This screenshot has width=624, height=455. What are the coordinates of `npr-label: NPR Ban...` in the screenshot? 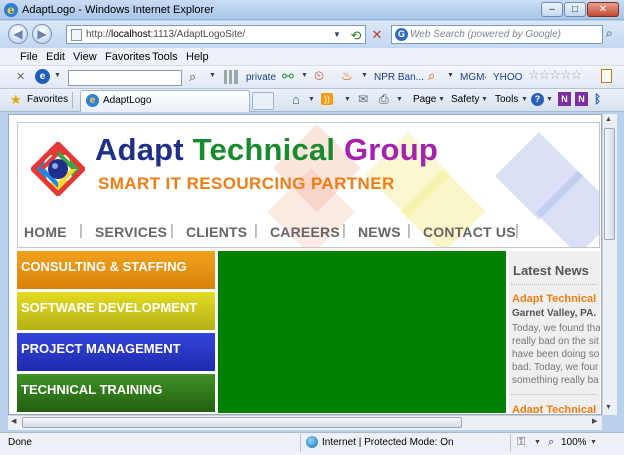 It's located at (399, 77).